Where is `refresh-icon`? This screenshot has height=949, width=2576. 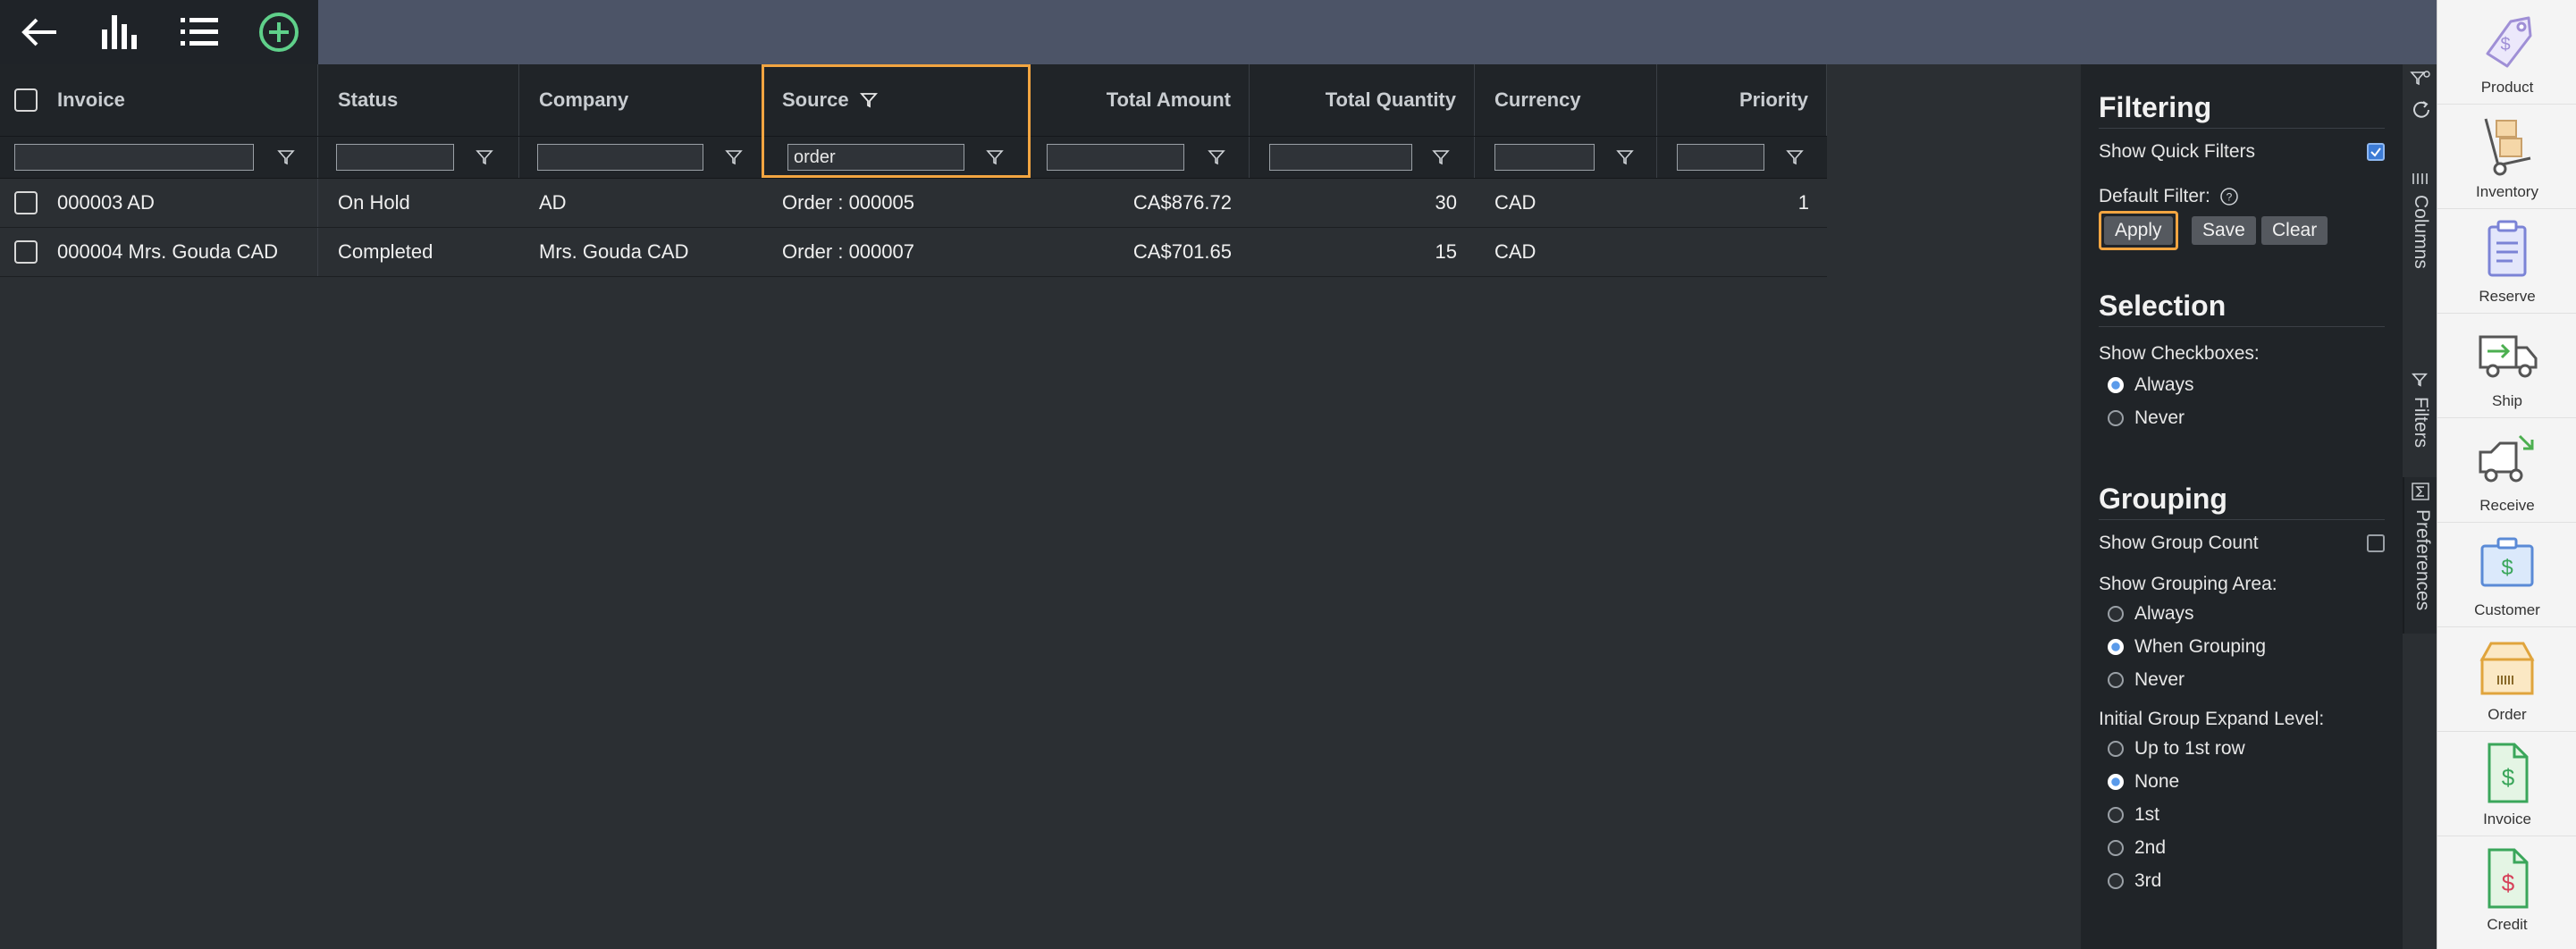
refresh-icon is located at coordinates (2422, 110).